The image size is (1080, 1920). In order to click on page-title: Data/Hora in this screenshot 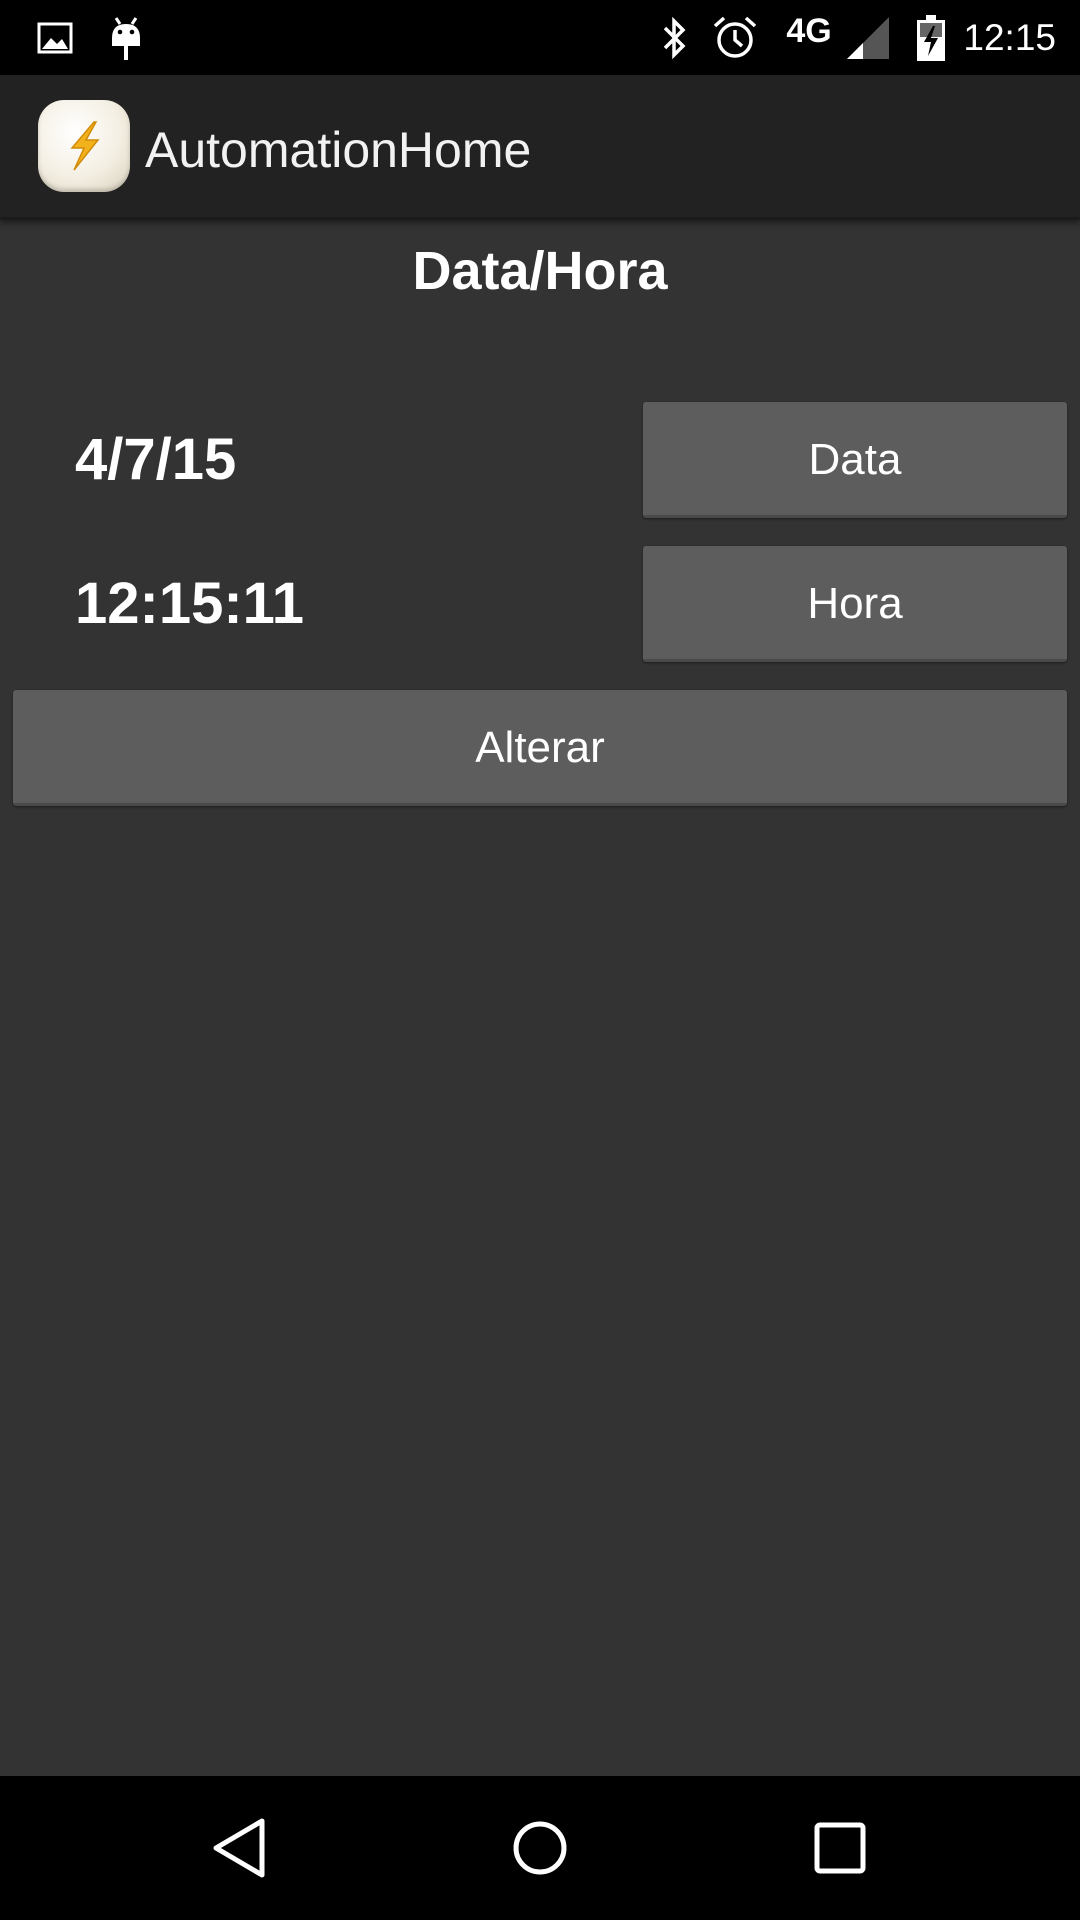, I will do `click(540, 271)`.